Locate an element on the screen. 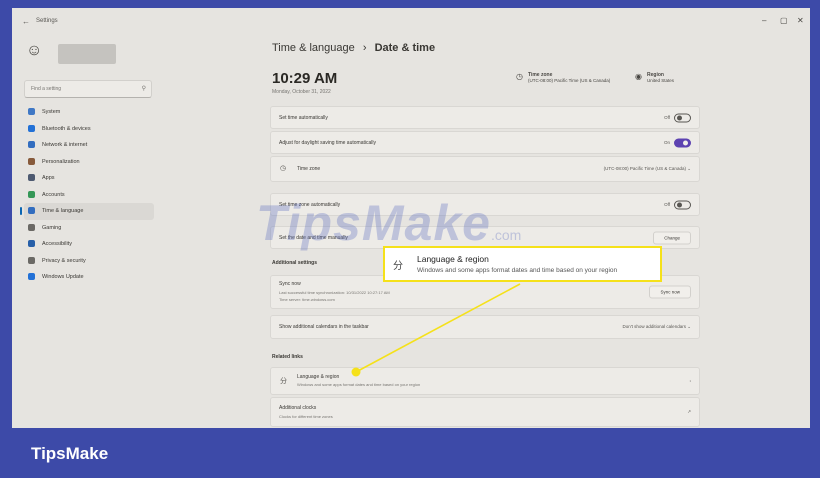  callout-pointer is located at coordinates (436, 330).